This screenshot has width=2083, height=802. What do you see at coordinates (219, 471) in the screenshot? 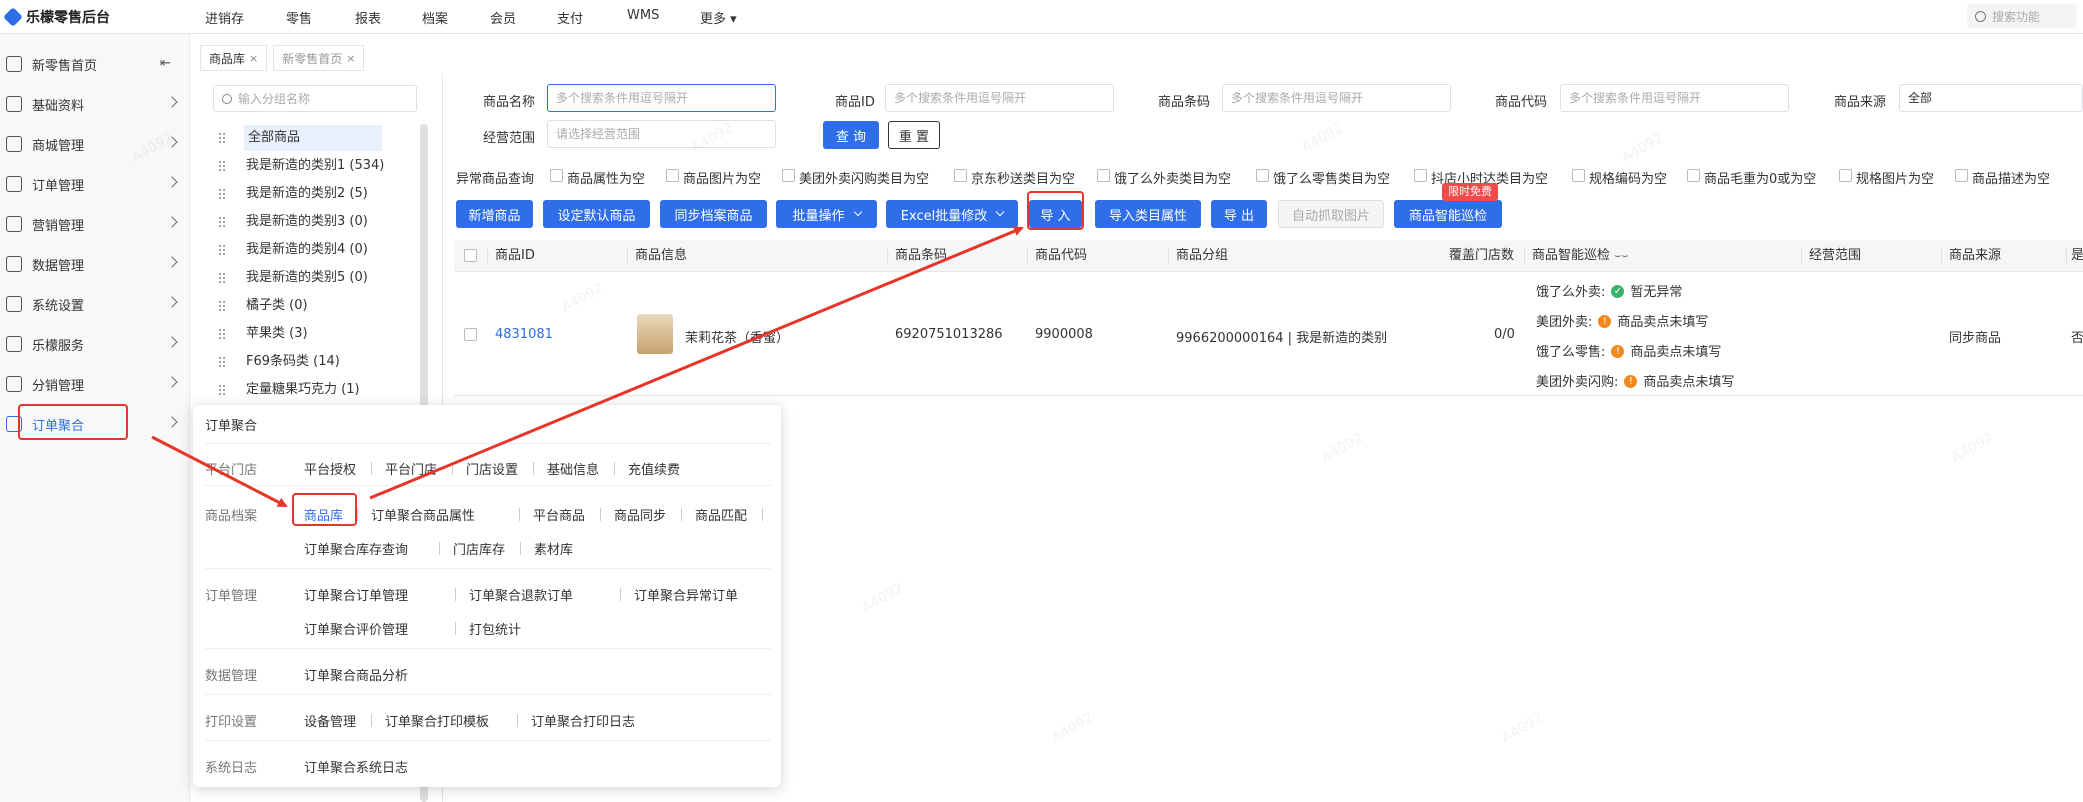
I see `arrow-to-product-library` at bounding box center [219, 471].